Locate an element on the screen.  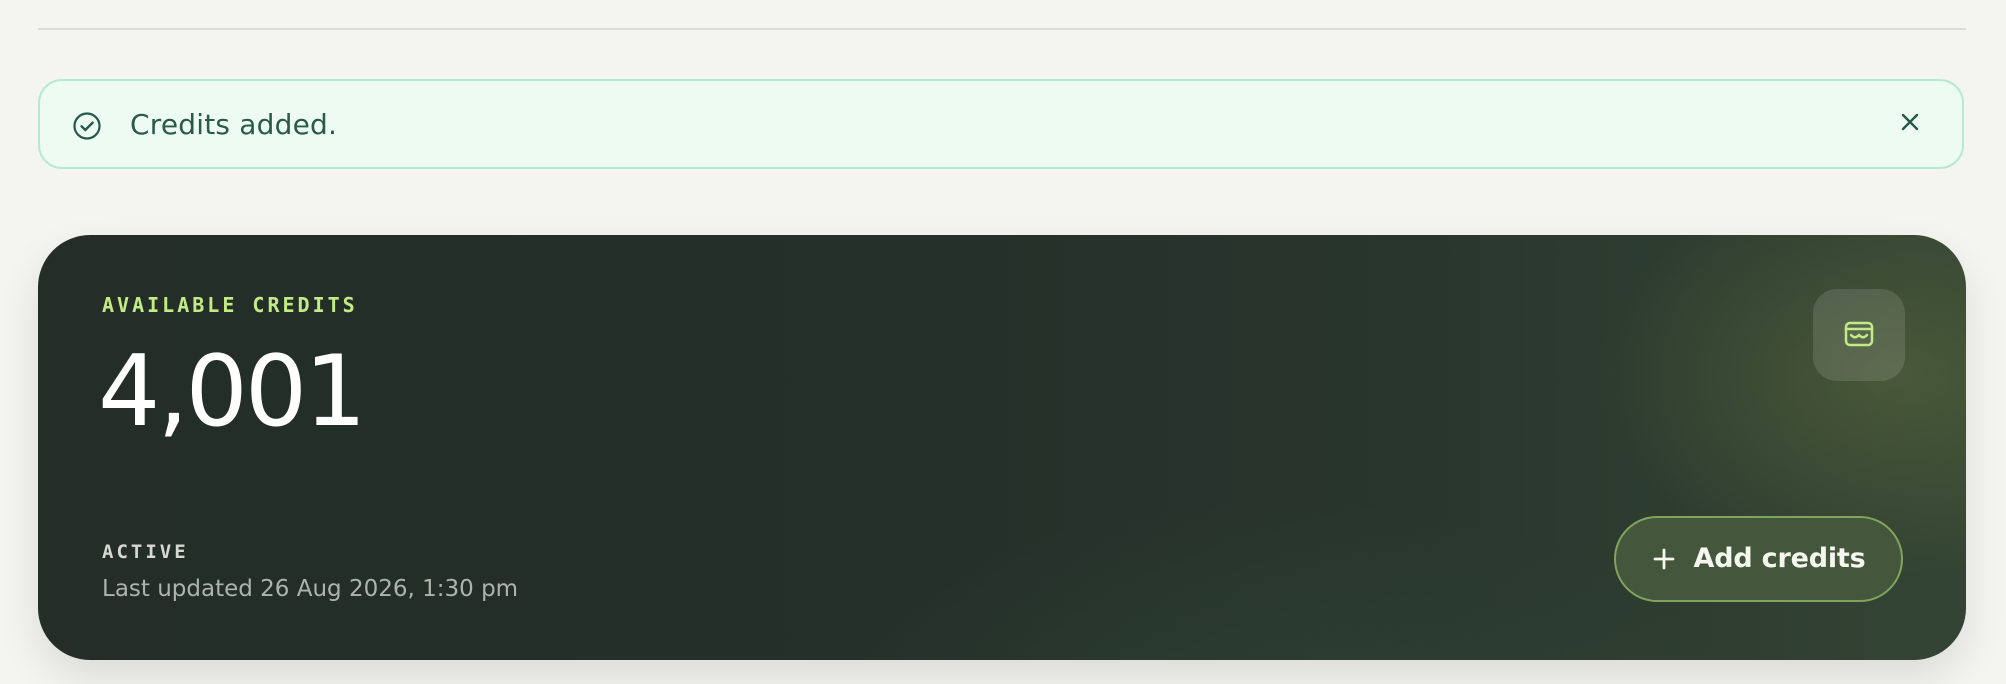
plus-icon is located at coordinates (1664, 559).